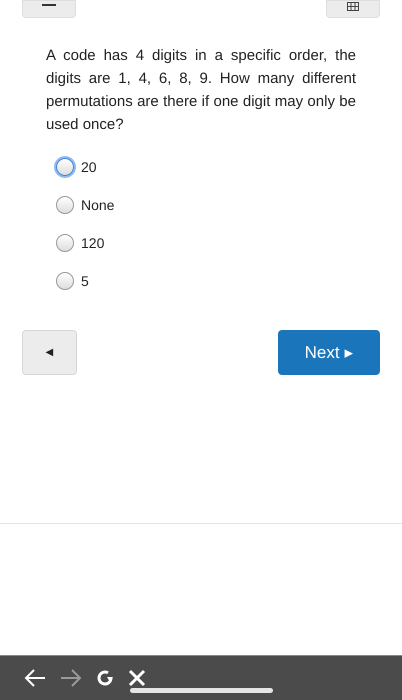 The image size is (402, 700). Describe the element at coordinates (329, 352) in the screenshot. I see `next-button: Next ▸` at that location.